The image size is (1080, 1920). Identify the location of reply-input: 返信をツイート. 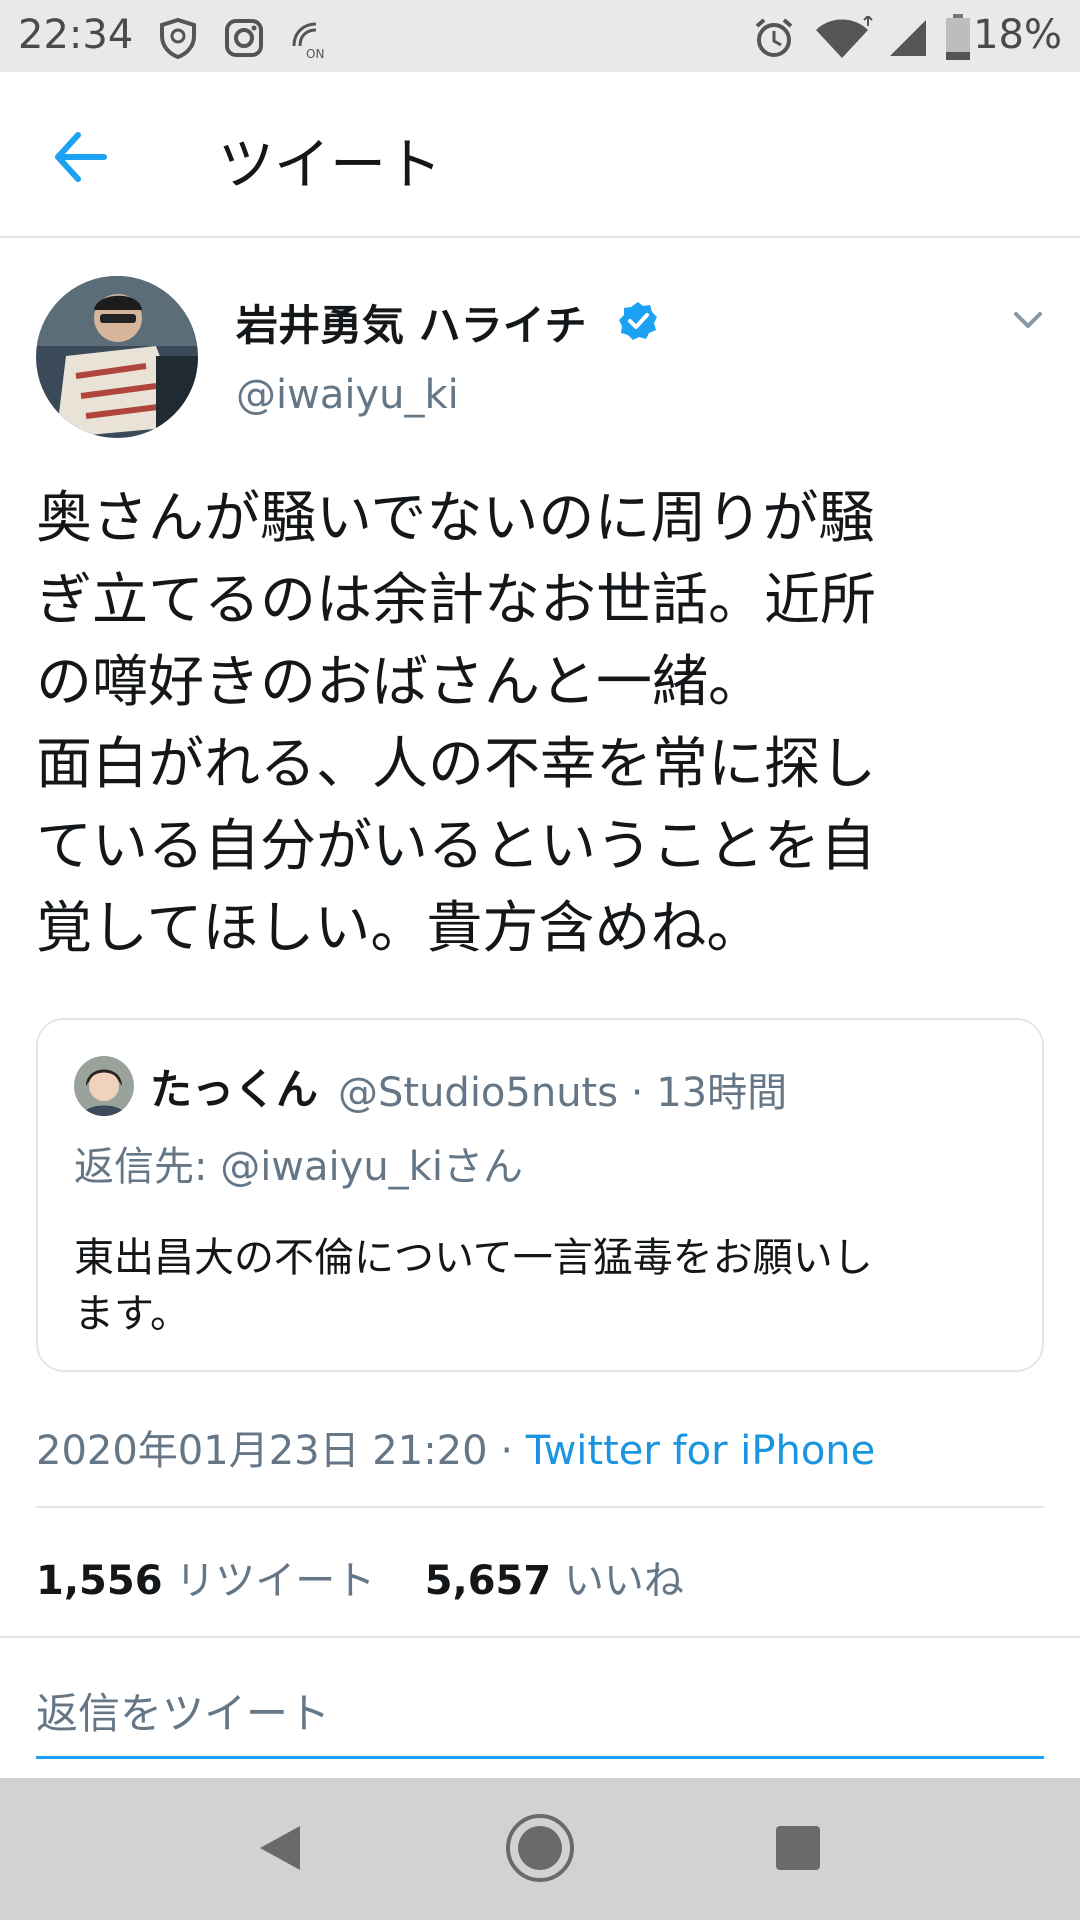
(540, 1720).